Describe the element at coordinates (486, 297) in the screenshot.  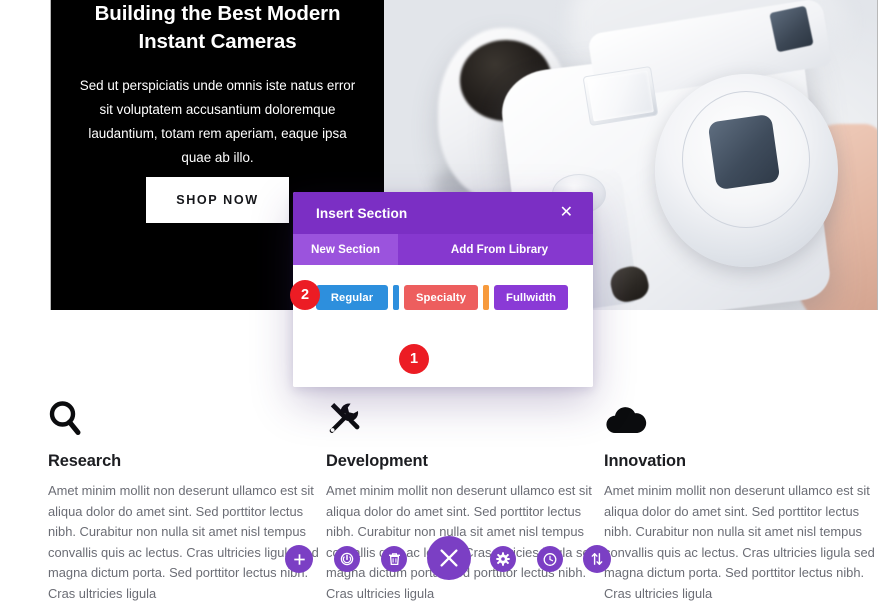
I see `specialty-section-accent` at that location.